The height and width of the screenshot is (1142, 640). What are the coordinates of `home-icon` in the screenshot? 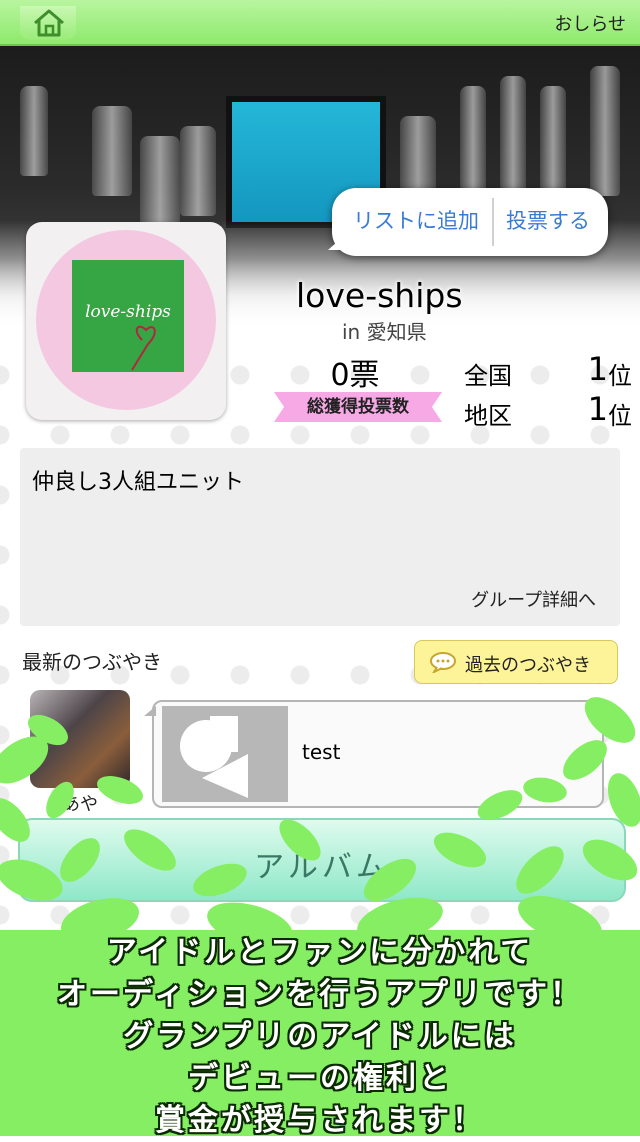 It's located at (49, 23).